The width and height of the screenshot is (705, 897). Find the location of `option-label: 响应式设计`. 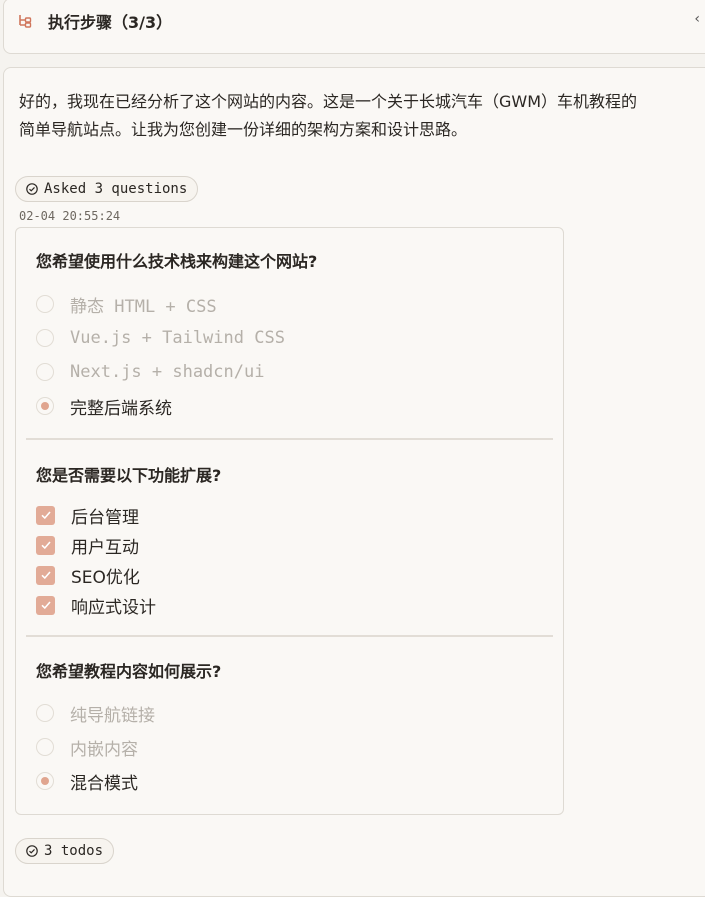

option-label: 响应式设计 is located at coordinates (113, 607).